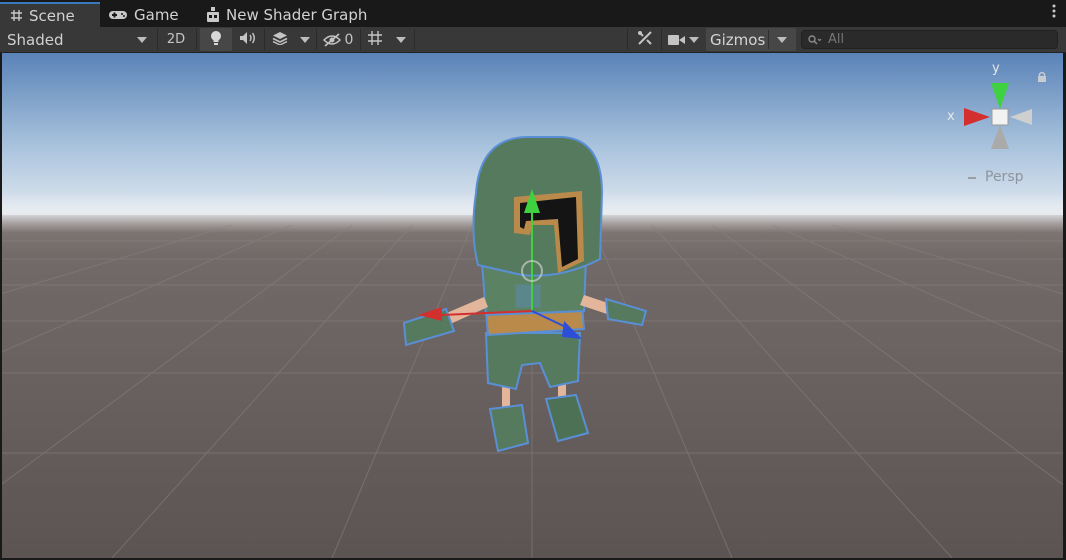 Image resolution: width=1066 pixels, height=560 pixels. Describe the element at coordinates (951, 116) in the screenshot. I see `x-axis-label: x` at that location.